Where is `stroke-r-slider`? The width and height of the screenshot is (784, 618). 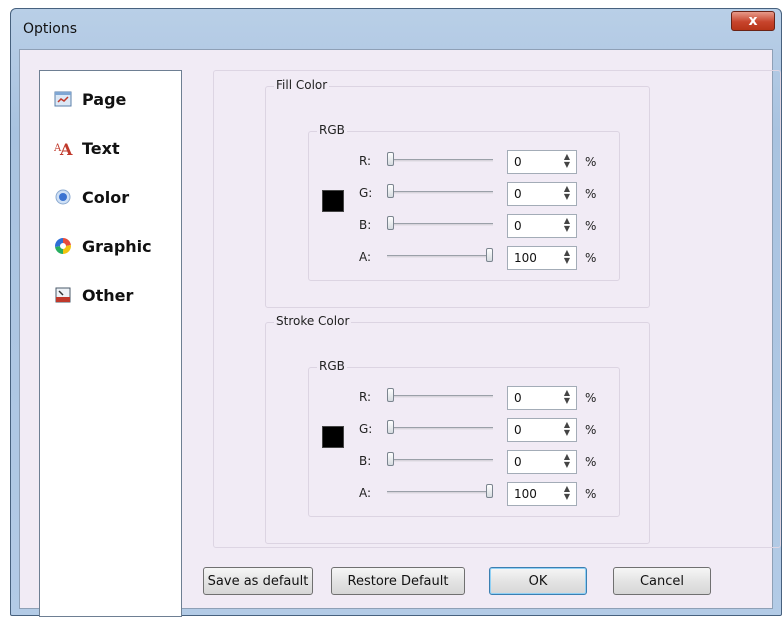
stroke-r-slider is located at coordinates (440, 398).